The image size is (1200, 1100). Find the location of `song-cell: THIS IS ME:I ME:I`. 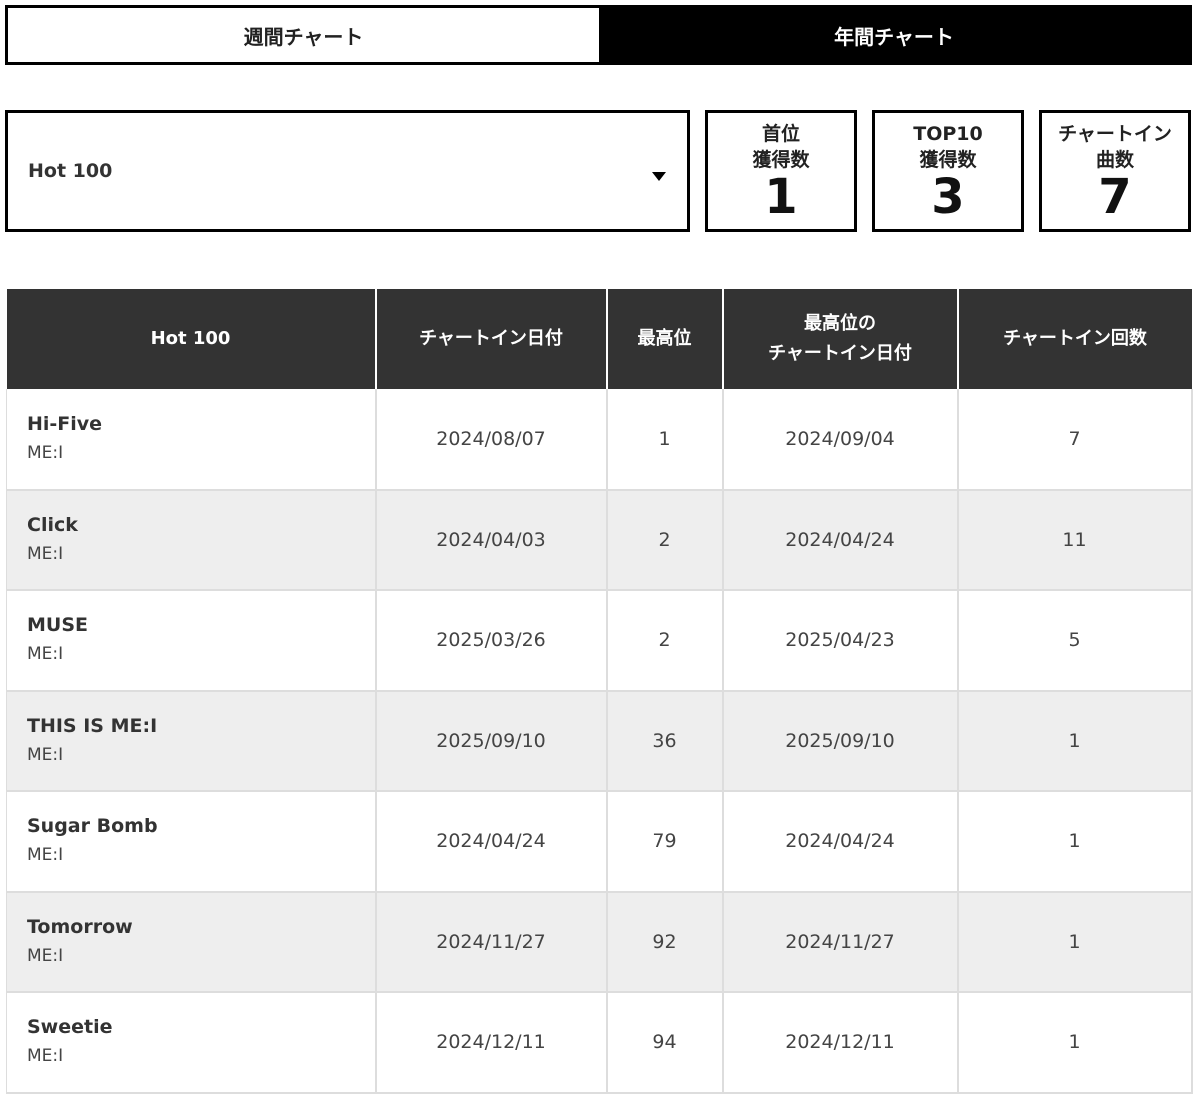

song-cell: THIS IS ME:I ME:I is located at coordinates (191, 741).